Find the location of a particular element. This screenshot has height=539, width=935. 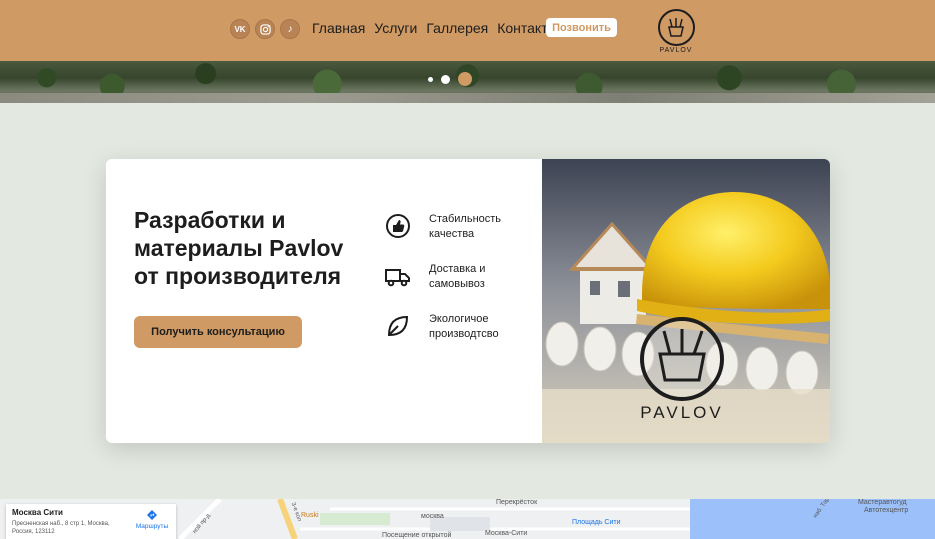

instagram-icon is located at coordinates (265, 29).